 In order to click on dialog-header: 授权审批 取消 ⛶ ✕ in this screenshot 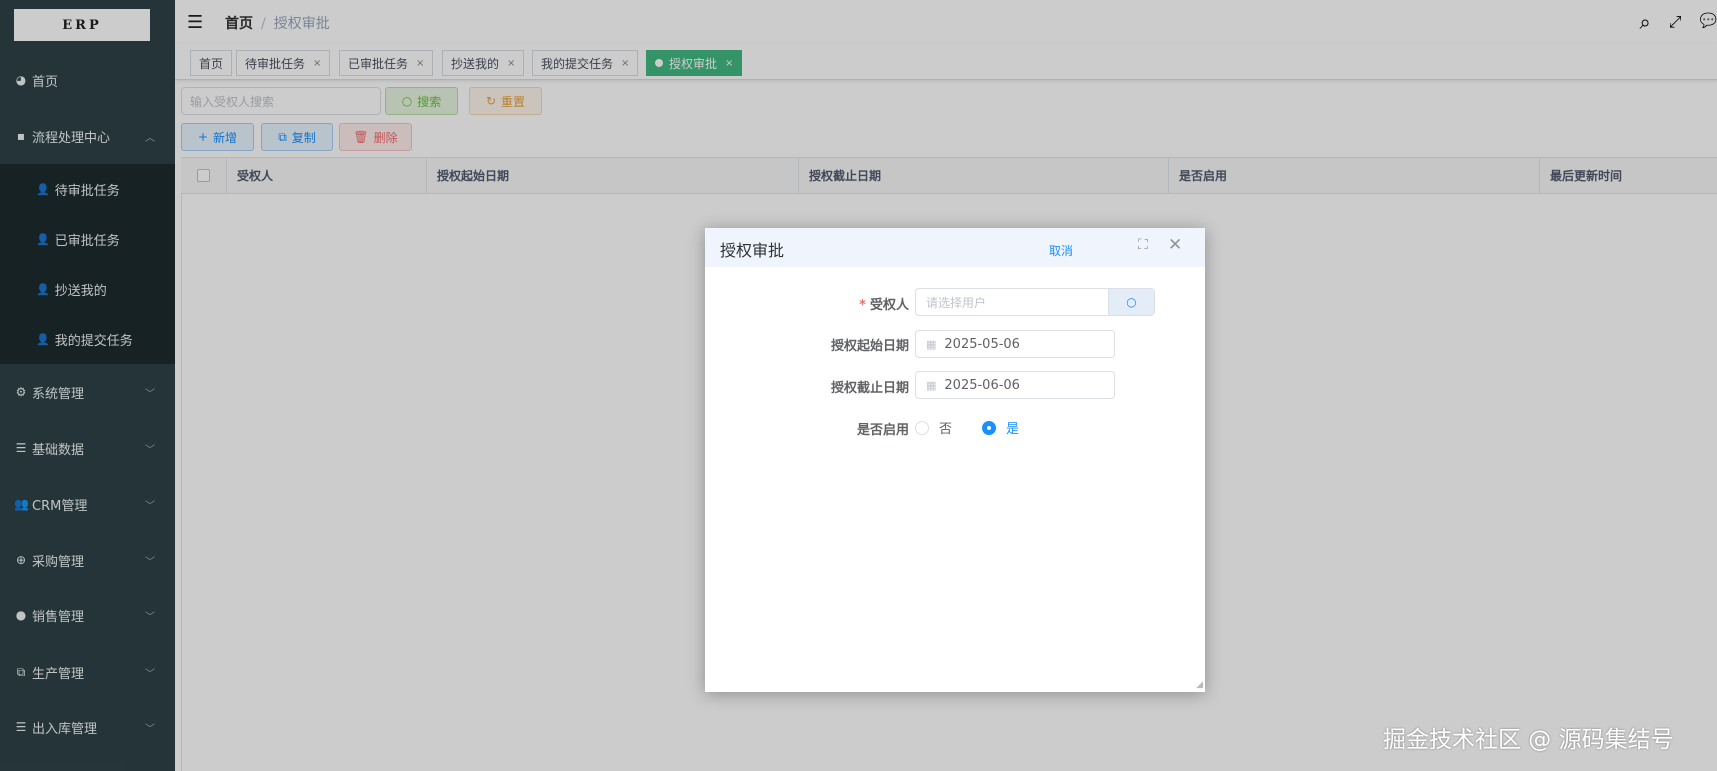, I will do `click(955, 247)`.